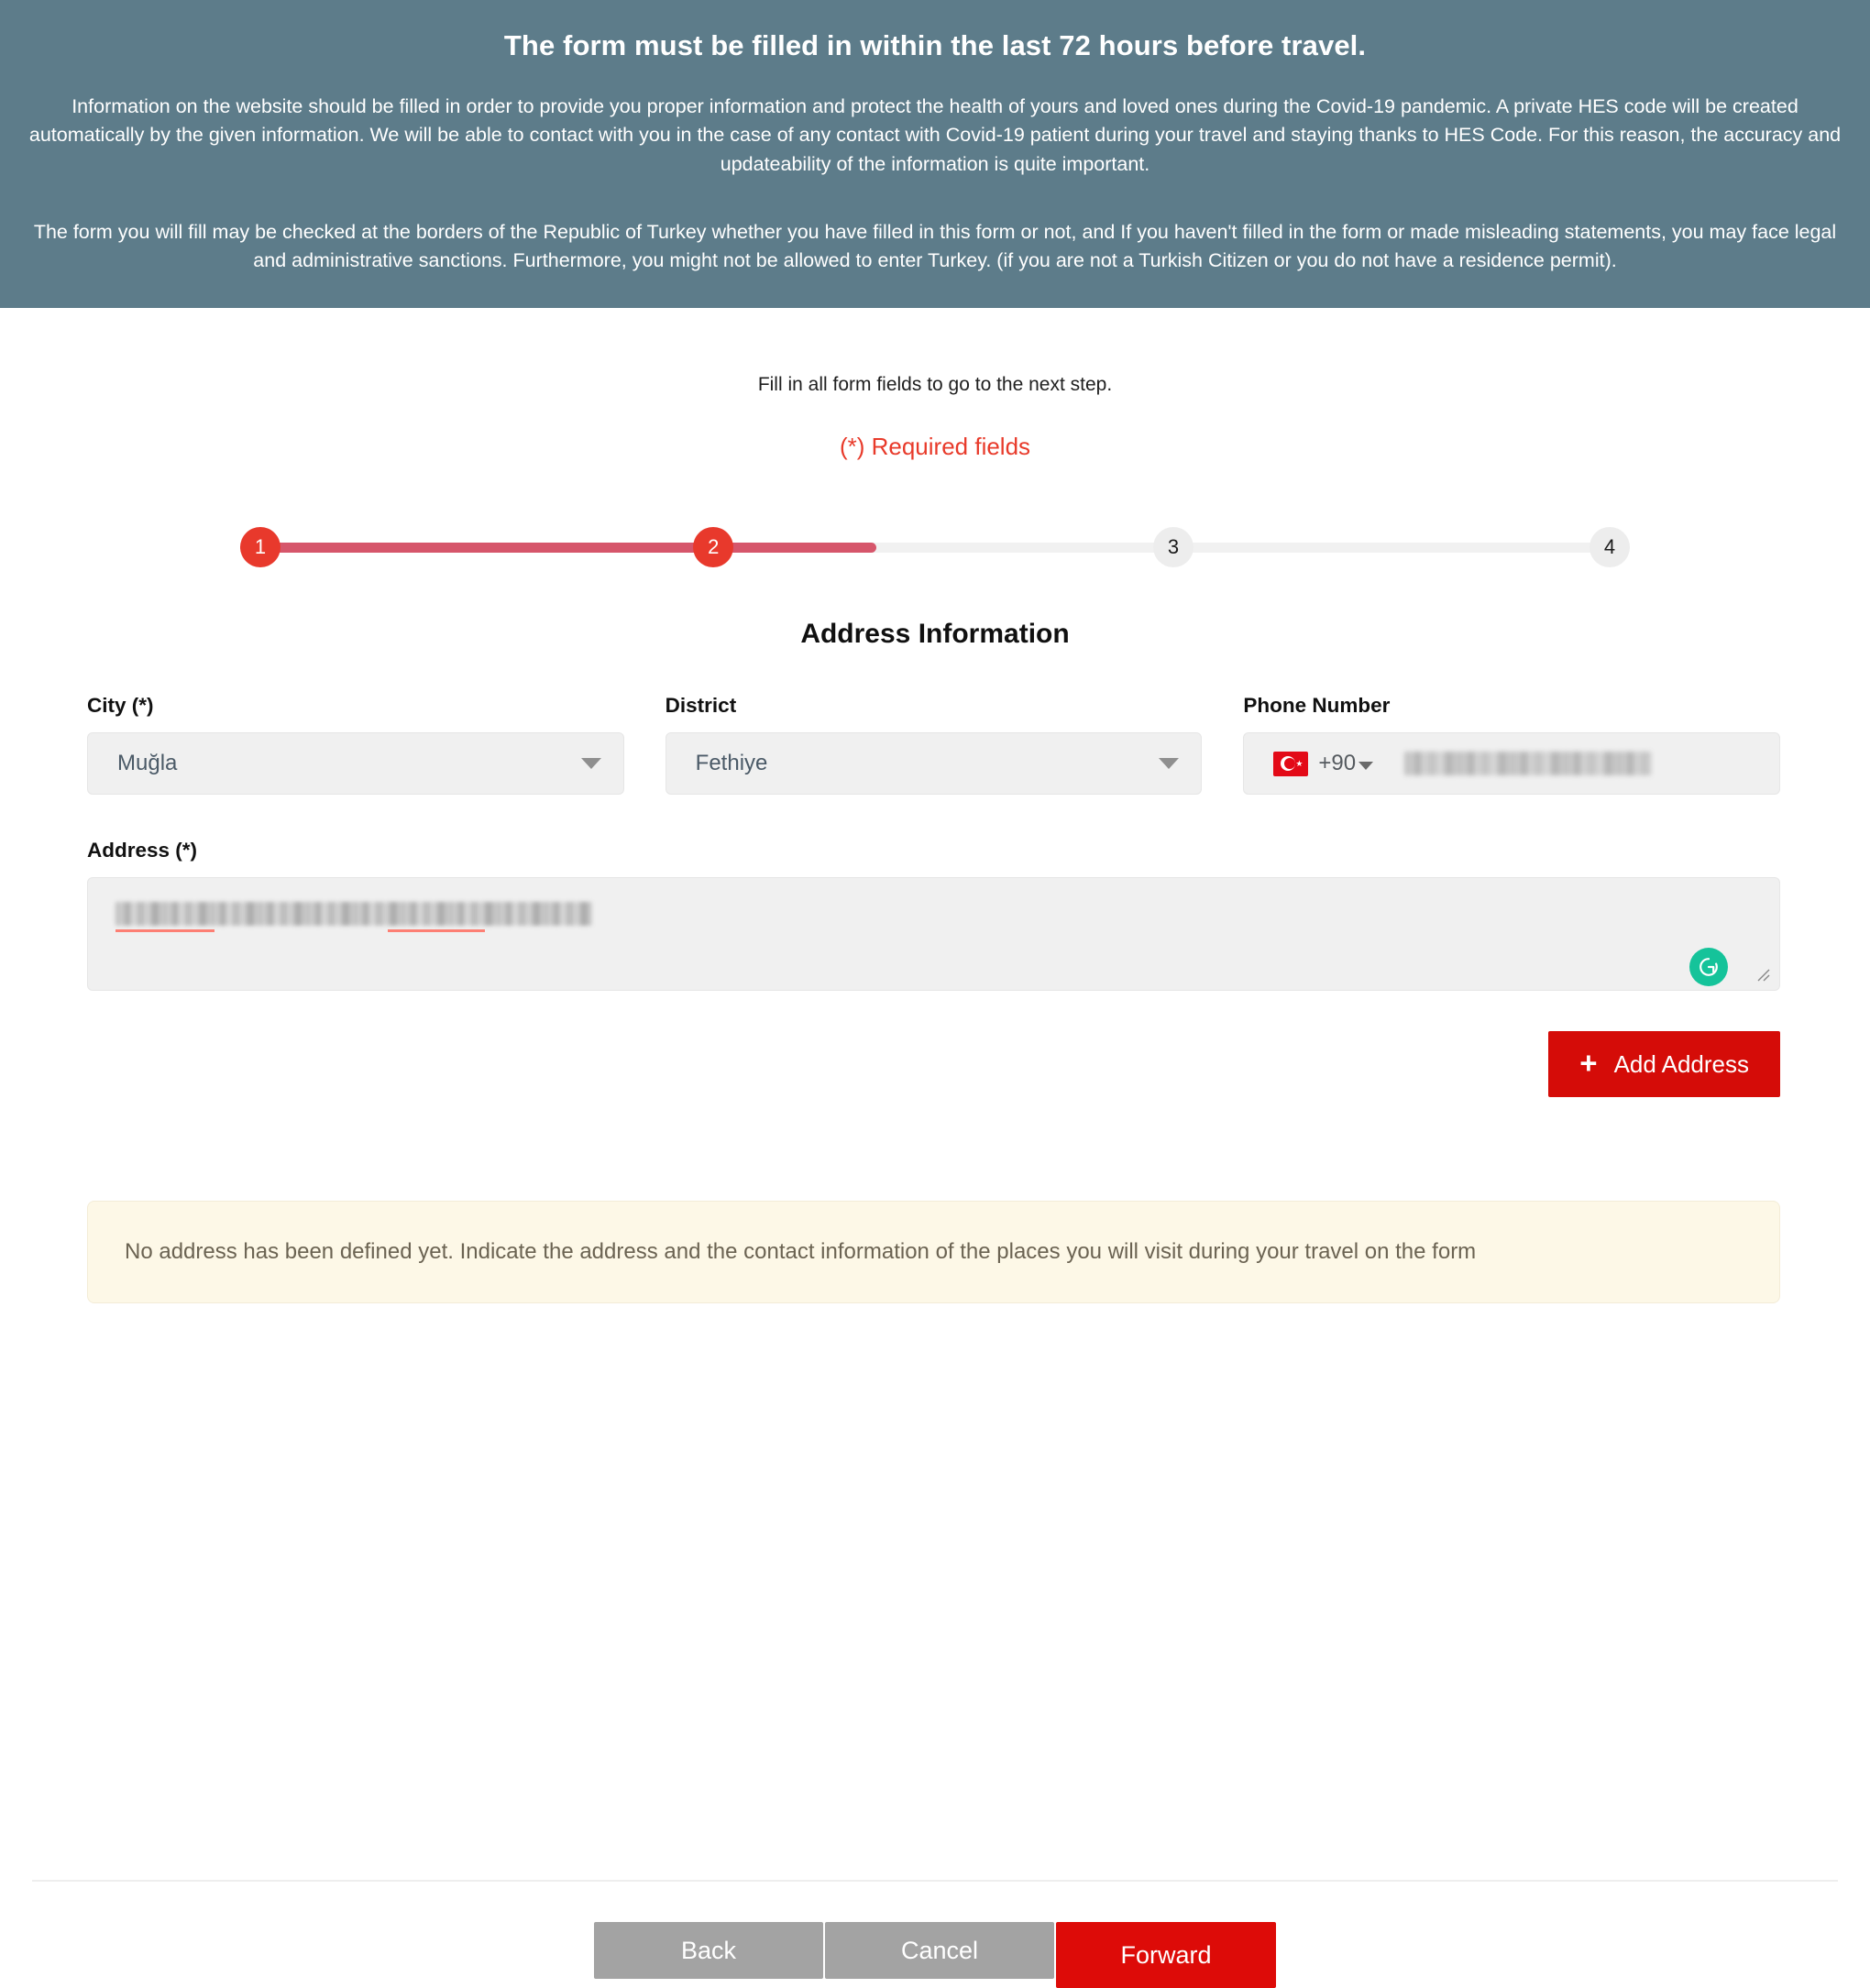 This screenshot has height=1988, width=1870. I want to click on forward-button: Forward, so click(1166, 1955).